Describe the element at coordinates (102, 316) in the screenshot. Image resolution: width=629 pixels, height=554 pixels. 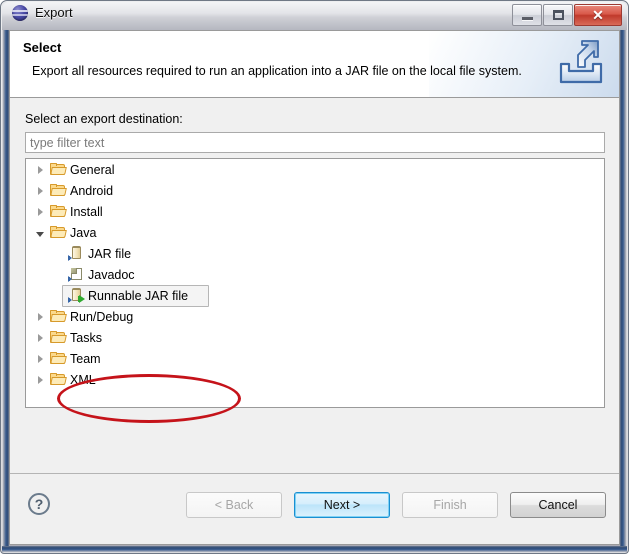
I see `tree-item-label: Run/Debug` at that location.